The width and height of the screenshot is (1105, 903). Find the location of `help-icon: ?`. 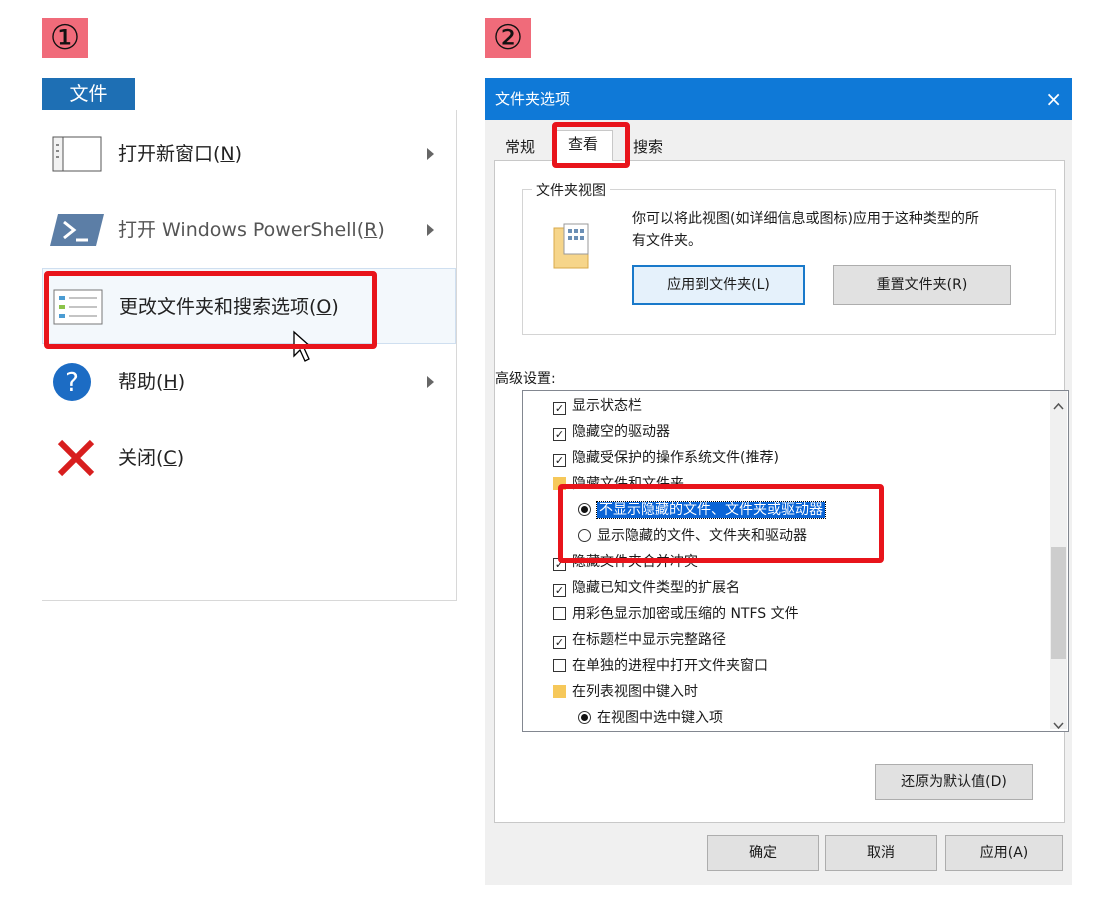

help-icon: ? is located at coordinates (72, 384).